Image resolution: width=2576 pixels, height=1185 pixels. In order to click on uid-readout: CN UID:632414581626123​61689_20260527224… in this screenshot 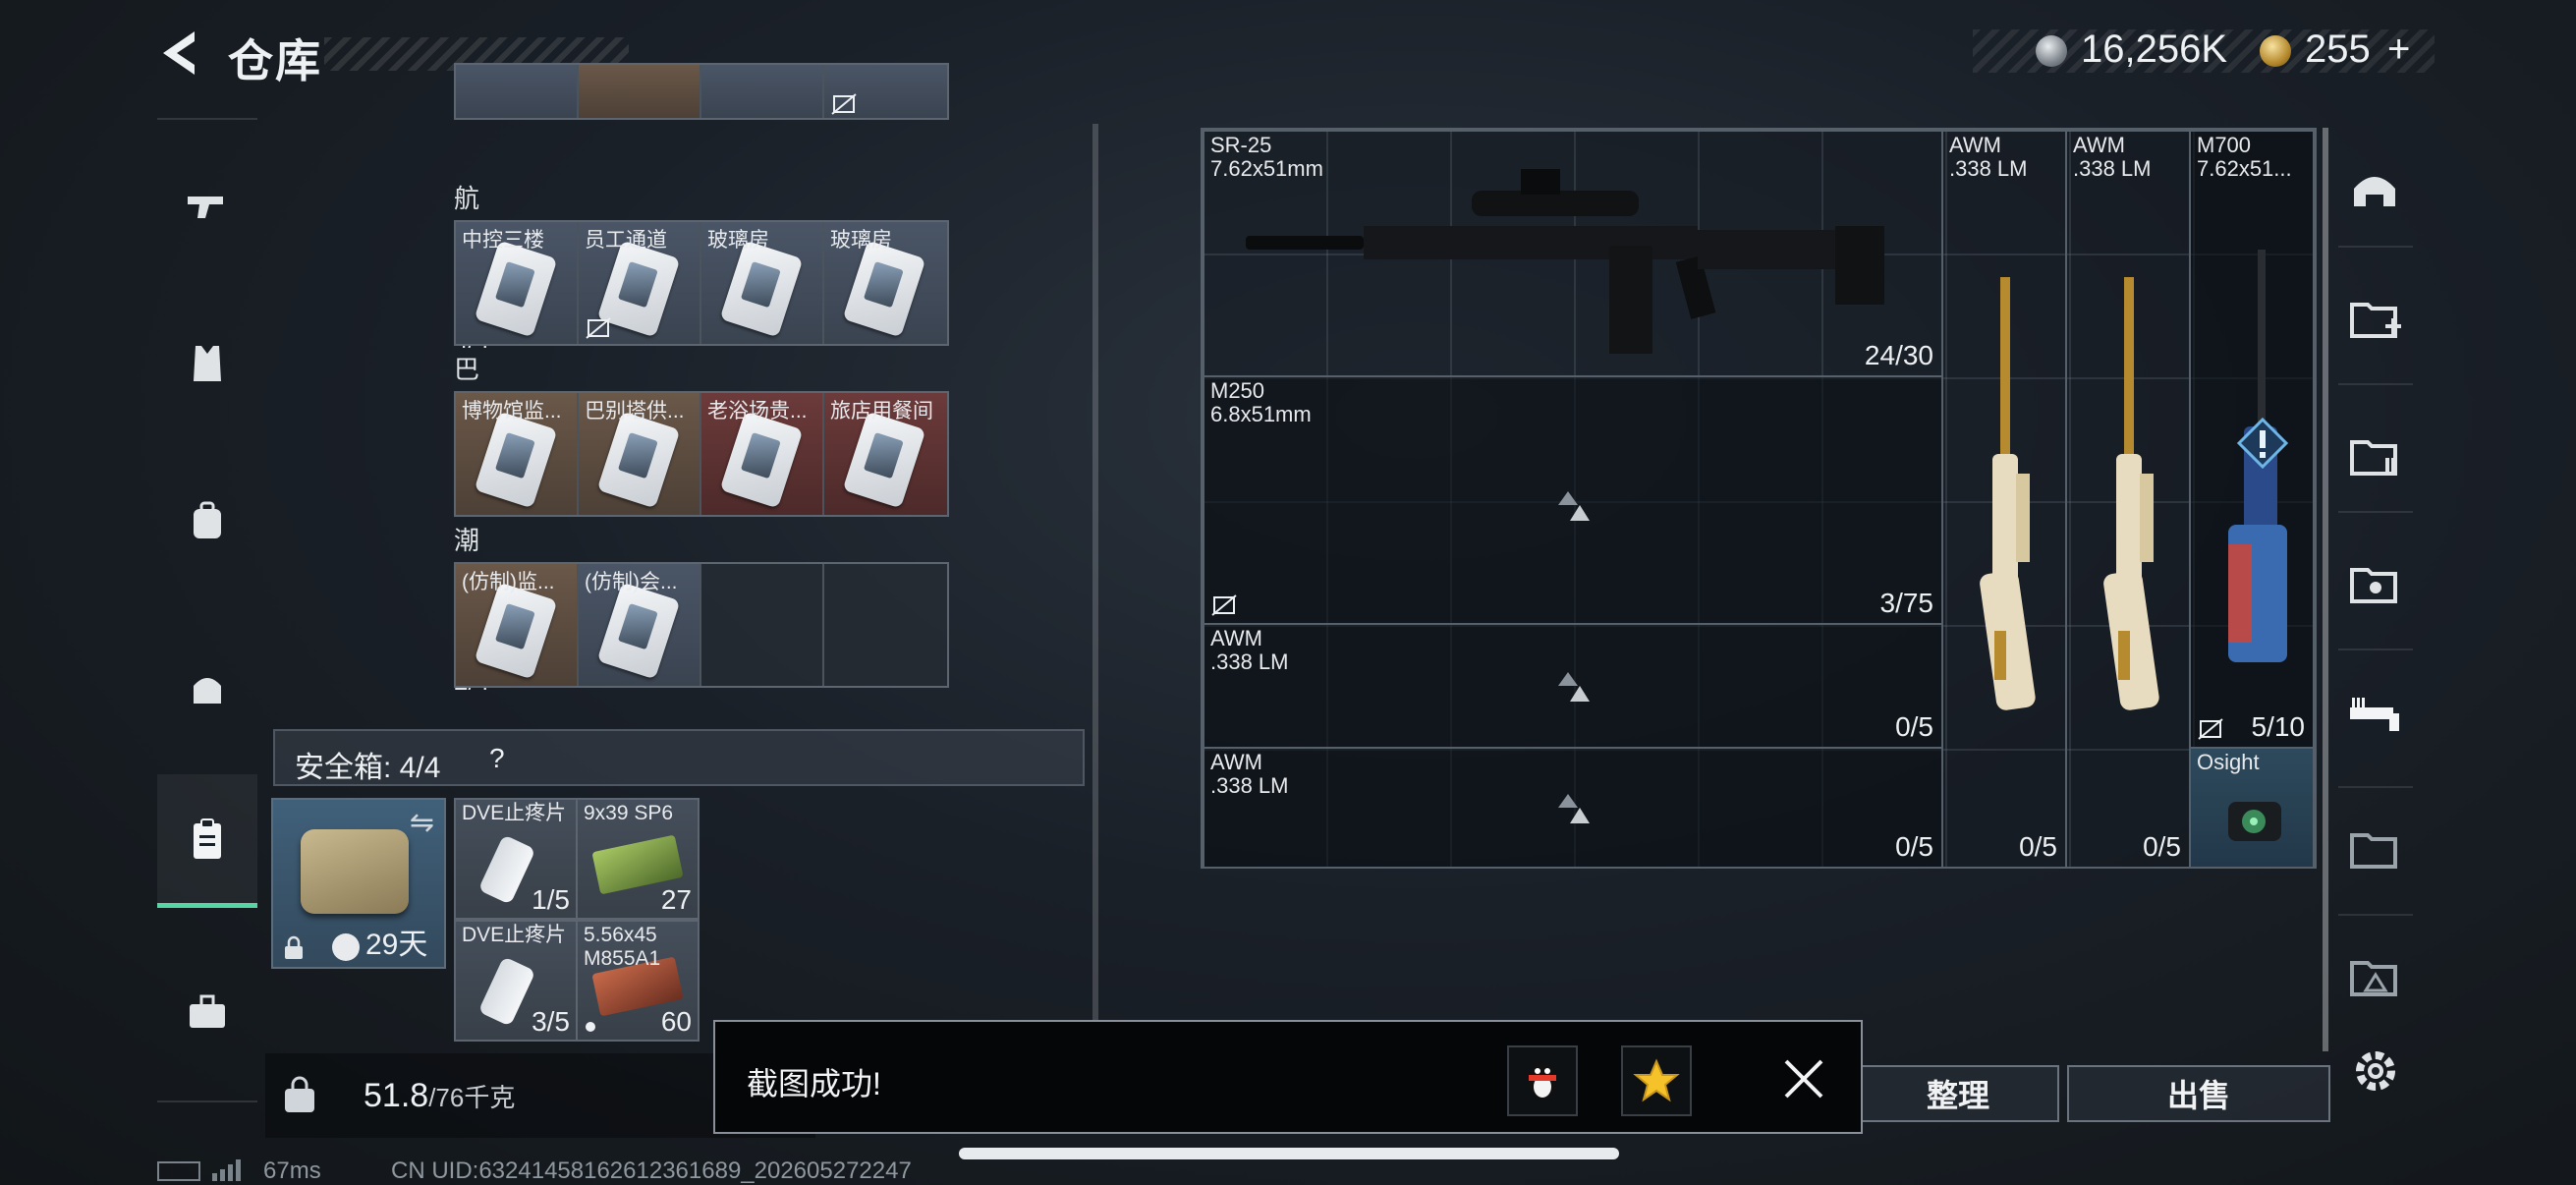, I will do `click(651, 1170)`.